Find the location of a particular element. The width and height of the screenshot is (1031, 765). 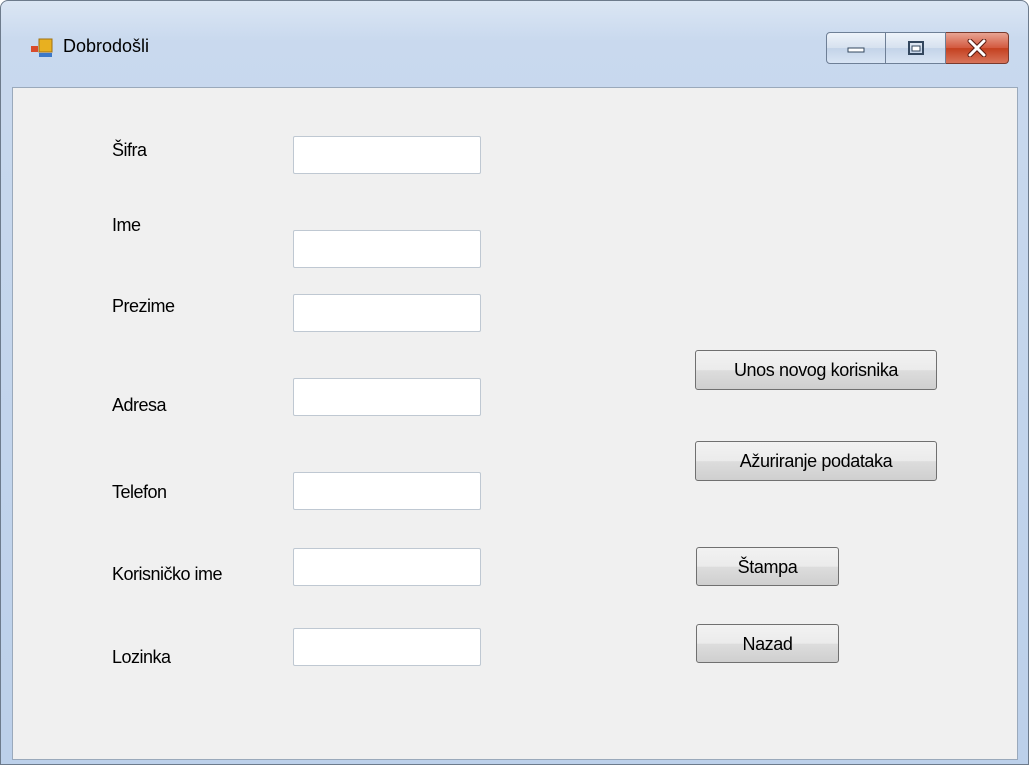

label-ime: Ime is located at coordinates (126, 225).